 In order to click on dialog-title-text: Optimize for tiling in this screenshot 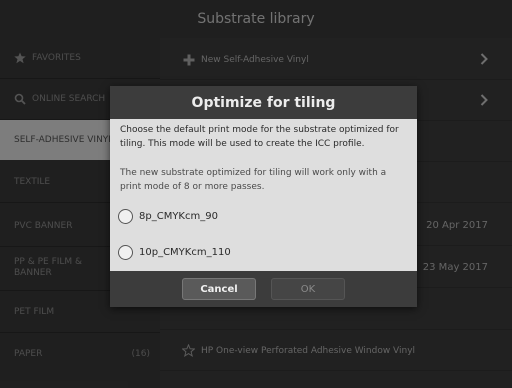, I will do `click(263, 102)`.